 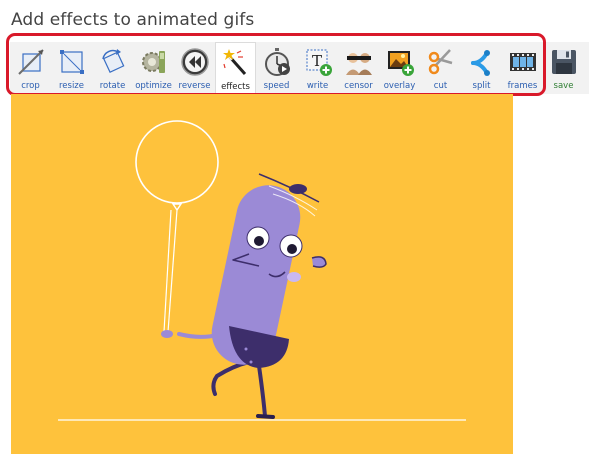 What do you see at coordinates (231, 378) in the screenshot?
I see `back-leg` at bounding box center [231, 378].